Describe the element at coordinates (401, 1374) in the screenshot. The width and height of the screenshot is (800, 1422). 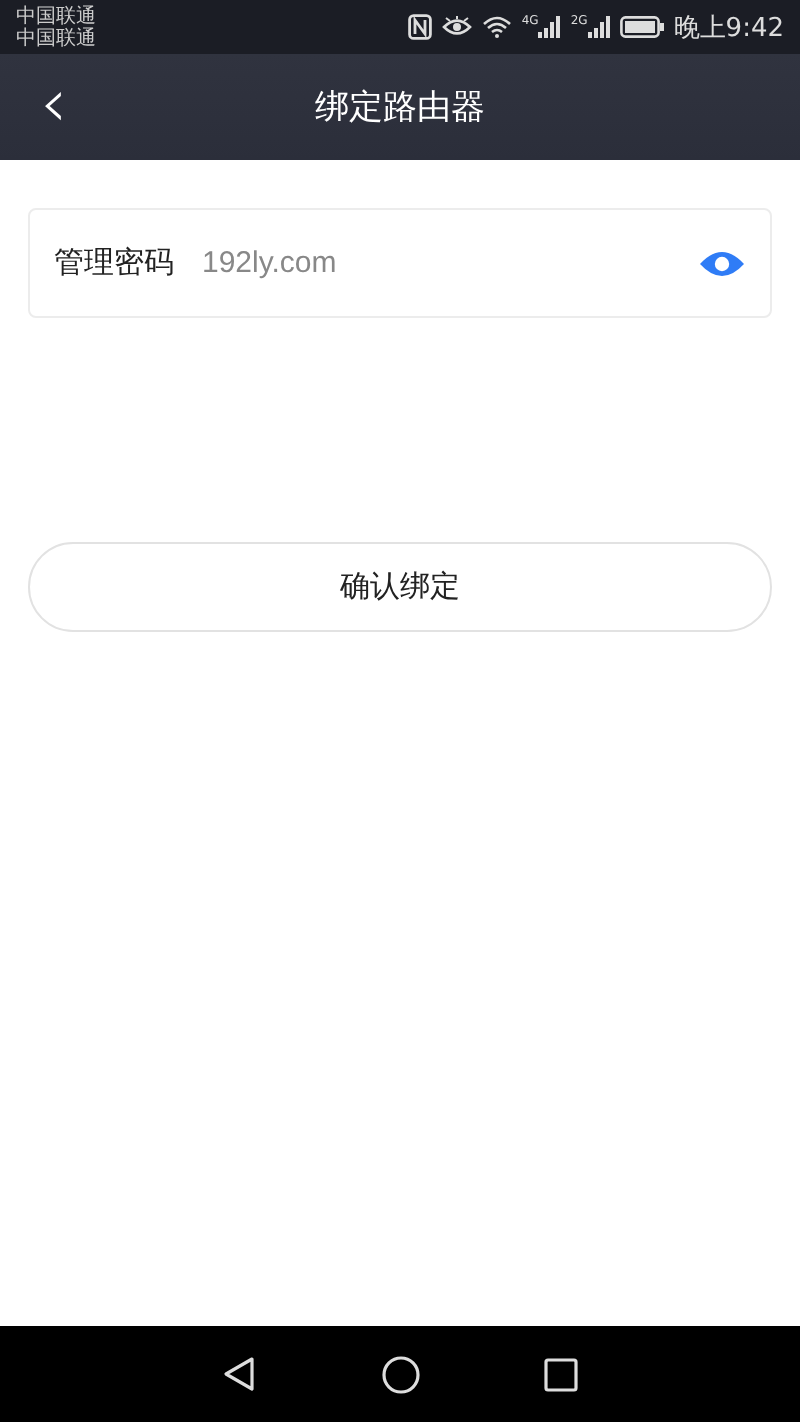
I see `home-icon` at that location.